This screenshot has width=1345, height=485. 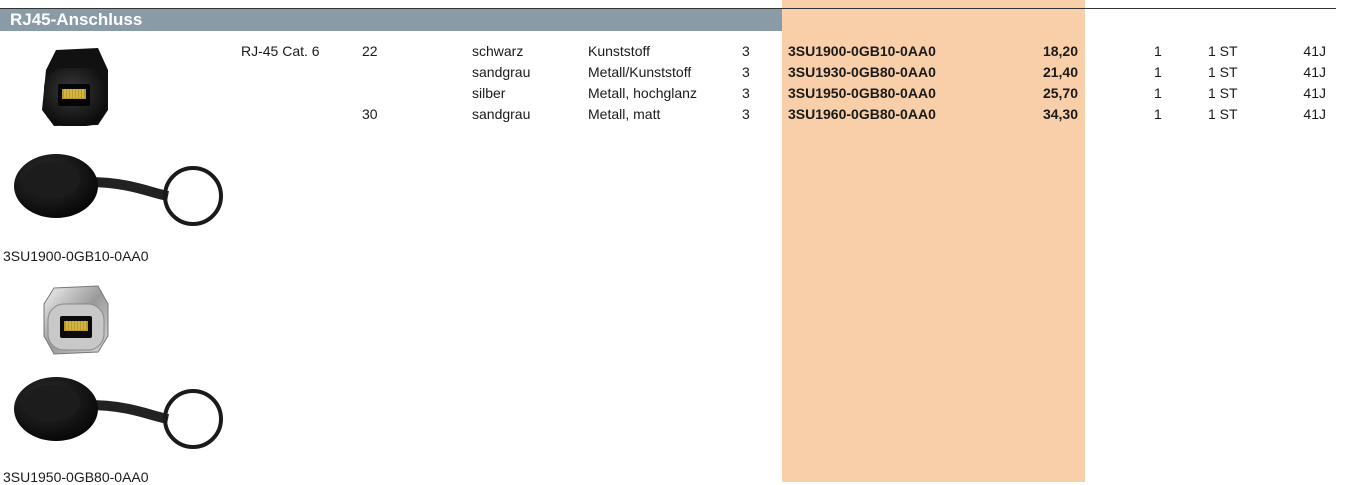 I want to click on type-cell: RJ-45 Cat. 6, so click(x=280, y=51).